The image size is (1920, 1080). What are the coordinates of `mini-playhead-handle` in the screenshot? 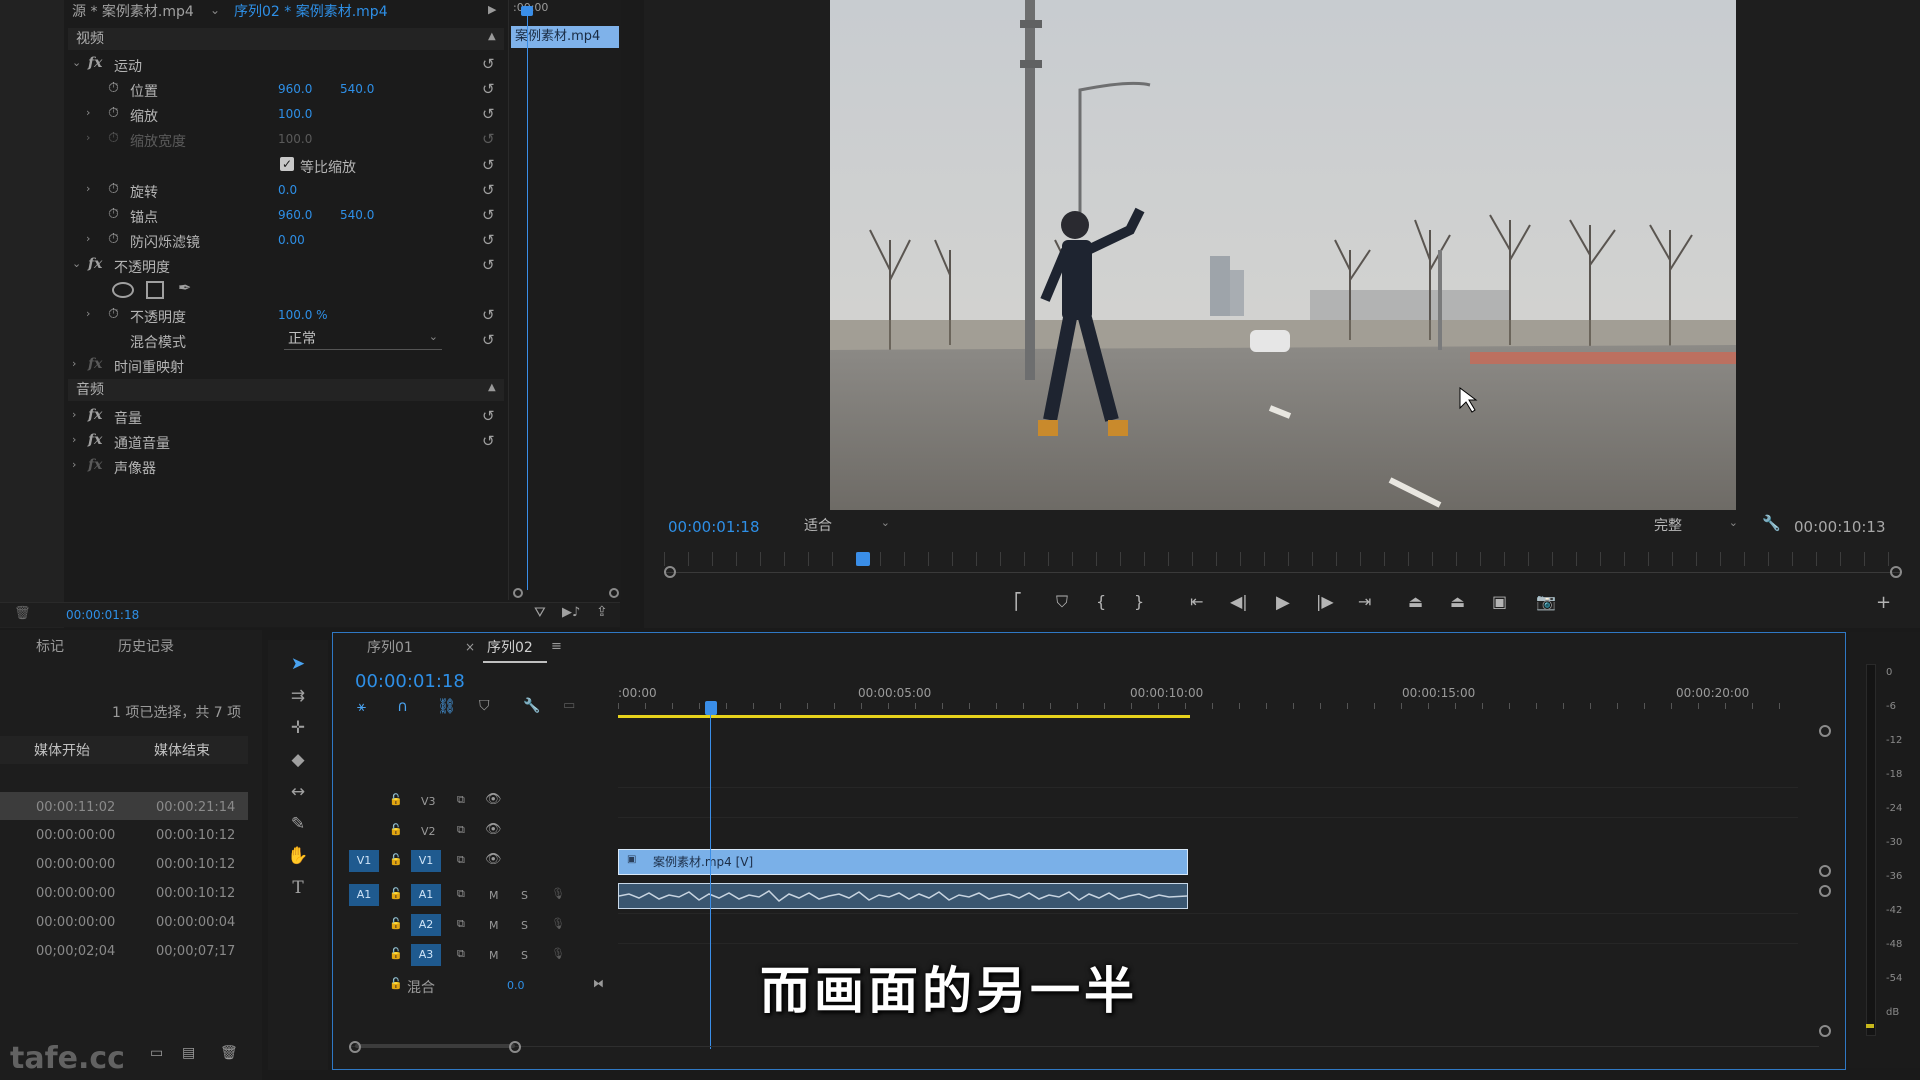 It's located at (527, 11).